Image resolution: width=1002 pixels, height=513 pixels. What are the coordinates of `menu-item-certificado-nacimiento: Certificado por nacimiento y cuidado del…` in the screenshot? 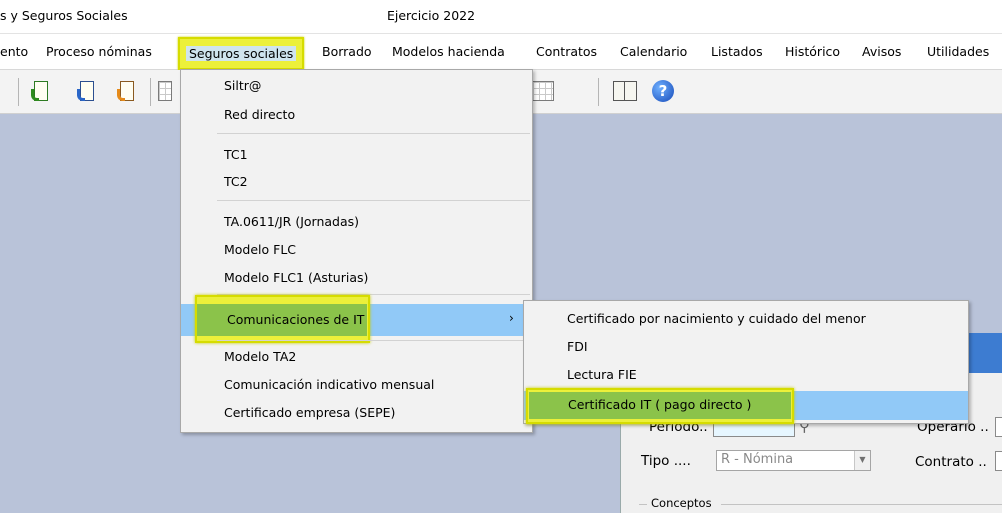 It's located at (746, 321).